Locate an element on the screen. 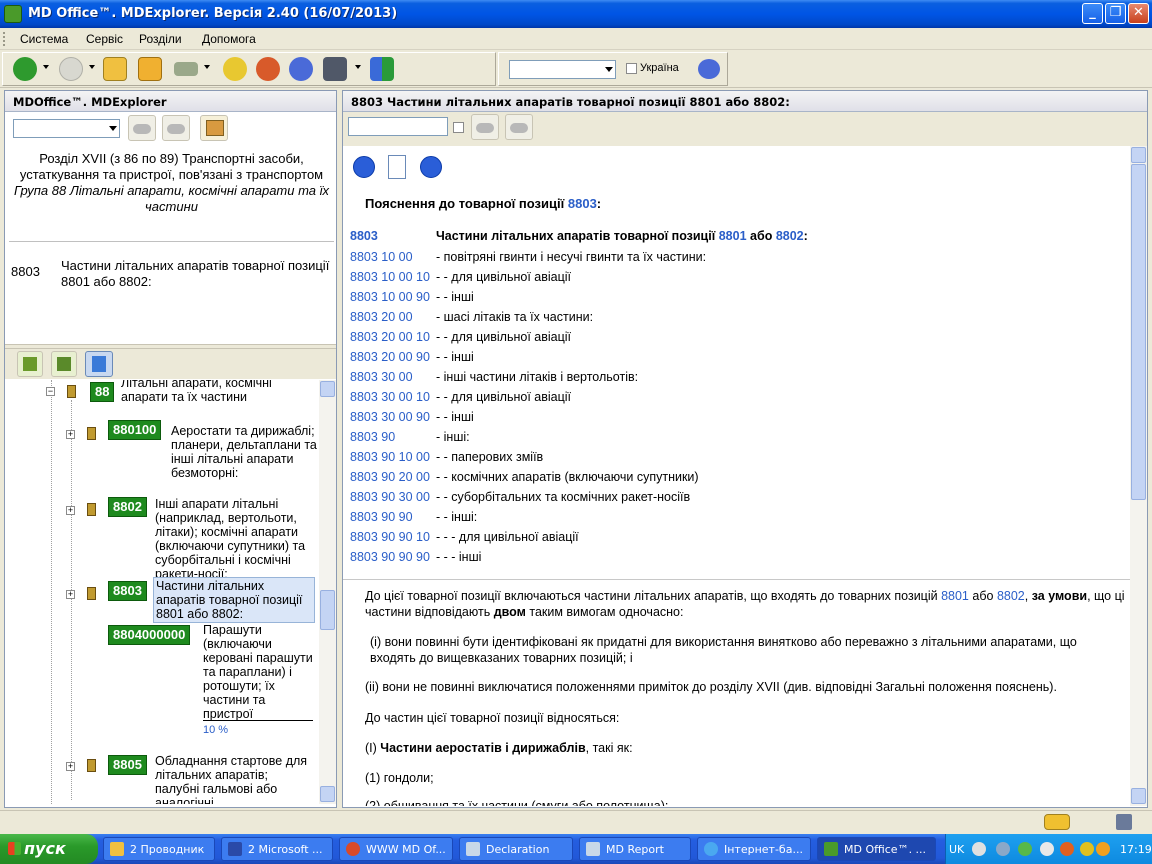  language-indicator: UK is located at coordinates (956, 849).